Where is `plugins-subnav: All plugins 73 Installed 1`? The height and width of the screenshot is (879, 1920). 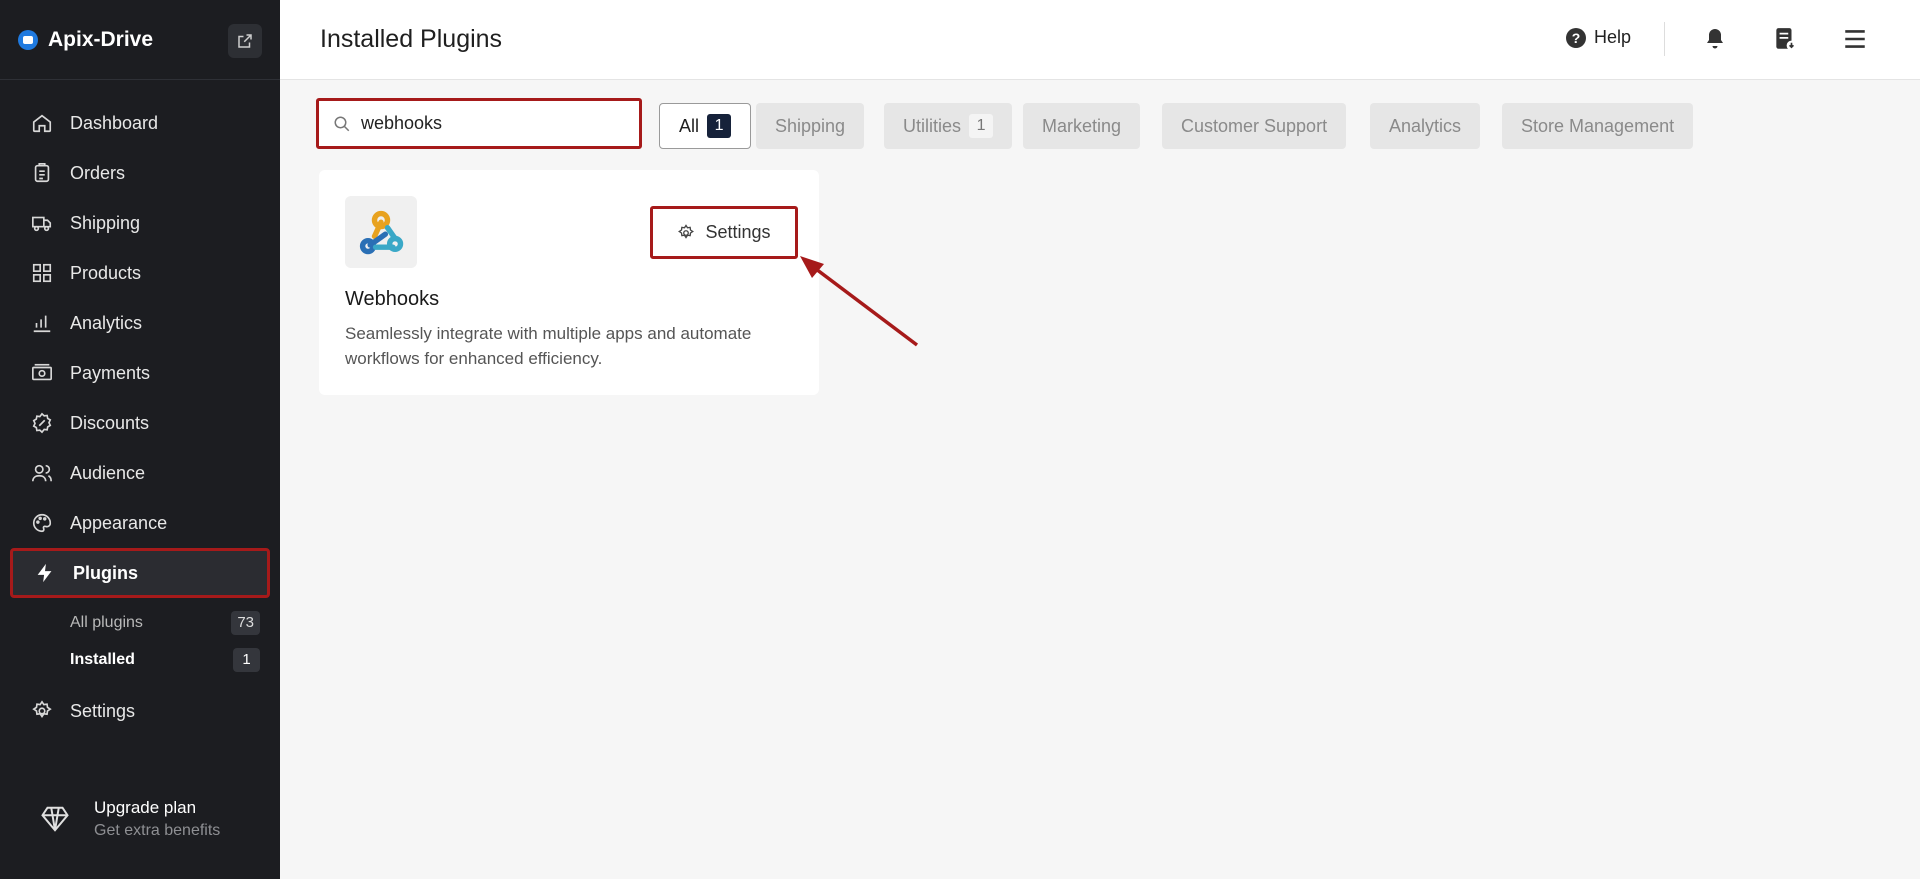
plugins-subnav: All plugins 73 Installed 1 is located at coordinates (140, 642).